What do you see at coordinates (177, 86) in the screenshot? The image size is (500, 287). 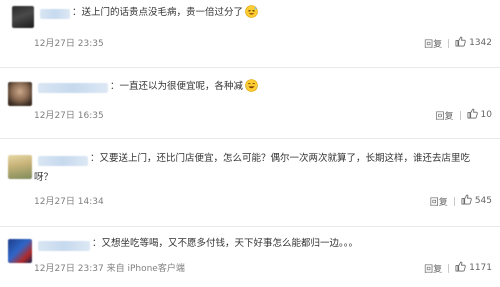 I see `comment-body: ：一直还以为很便宜呢，各种减` at bounding box center [177, 86].